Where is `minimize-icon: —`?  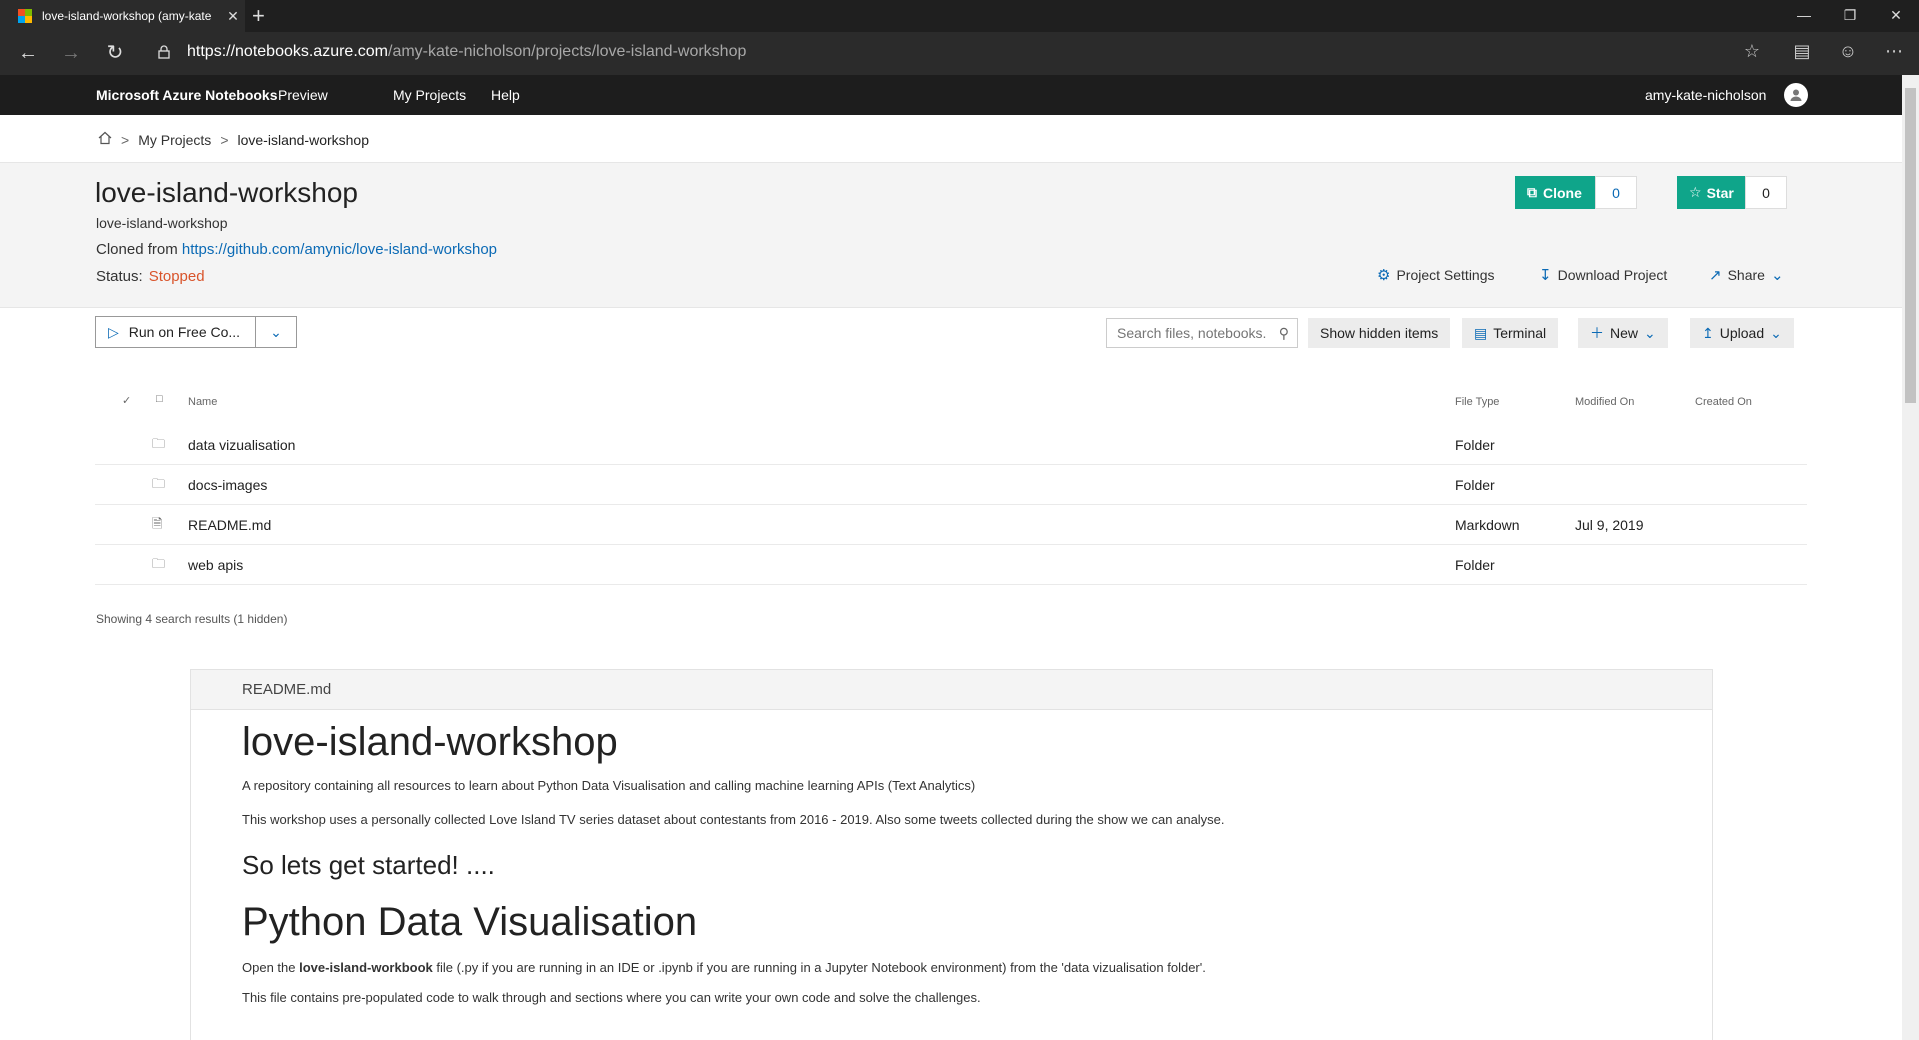
minimize-icon: — is located at coordinates (1804, 16).